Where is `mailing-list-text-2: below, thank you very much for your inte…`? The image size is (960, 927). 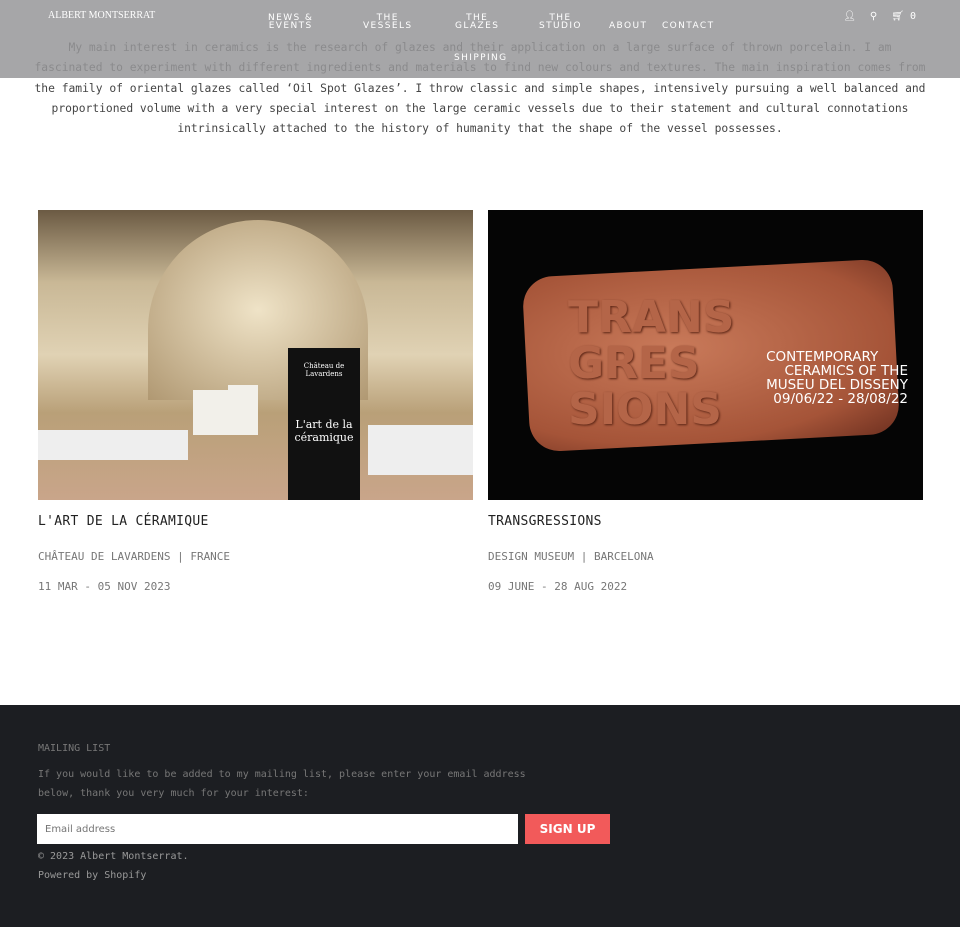 mailing-list-text-2: below, thank you very much for your inte… is located at coordinates (173, 793).